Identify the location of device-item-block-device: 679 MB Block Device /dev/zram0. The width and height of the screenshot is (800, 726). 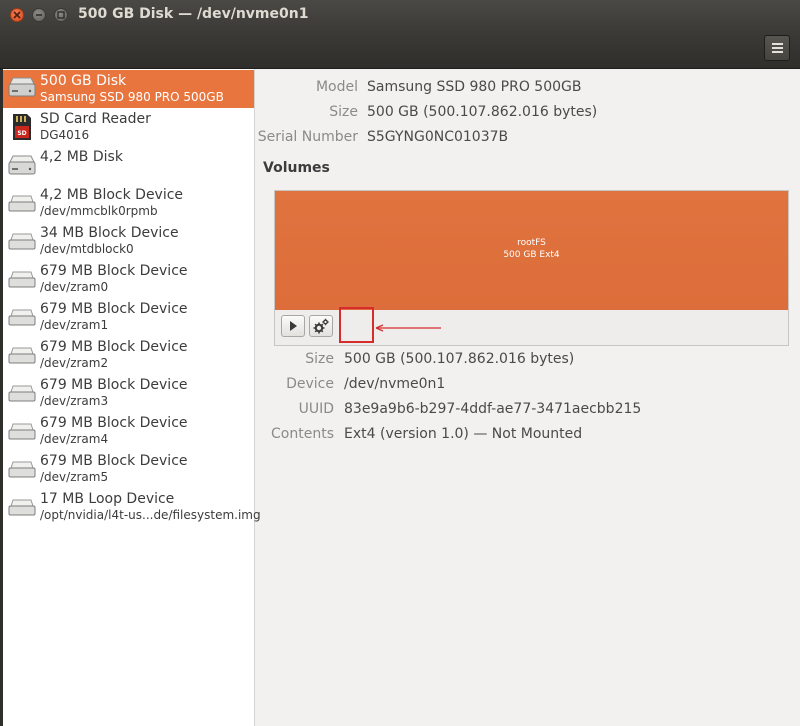
(128, 279).